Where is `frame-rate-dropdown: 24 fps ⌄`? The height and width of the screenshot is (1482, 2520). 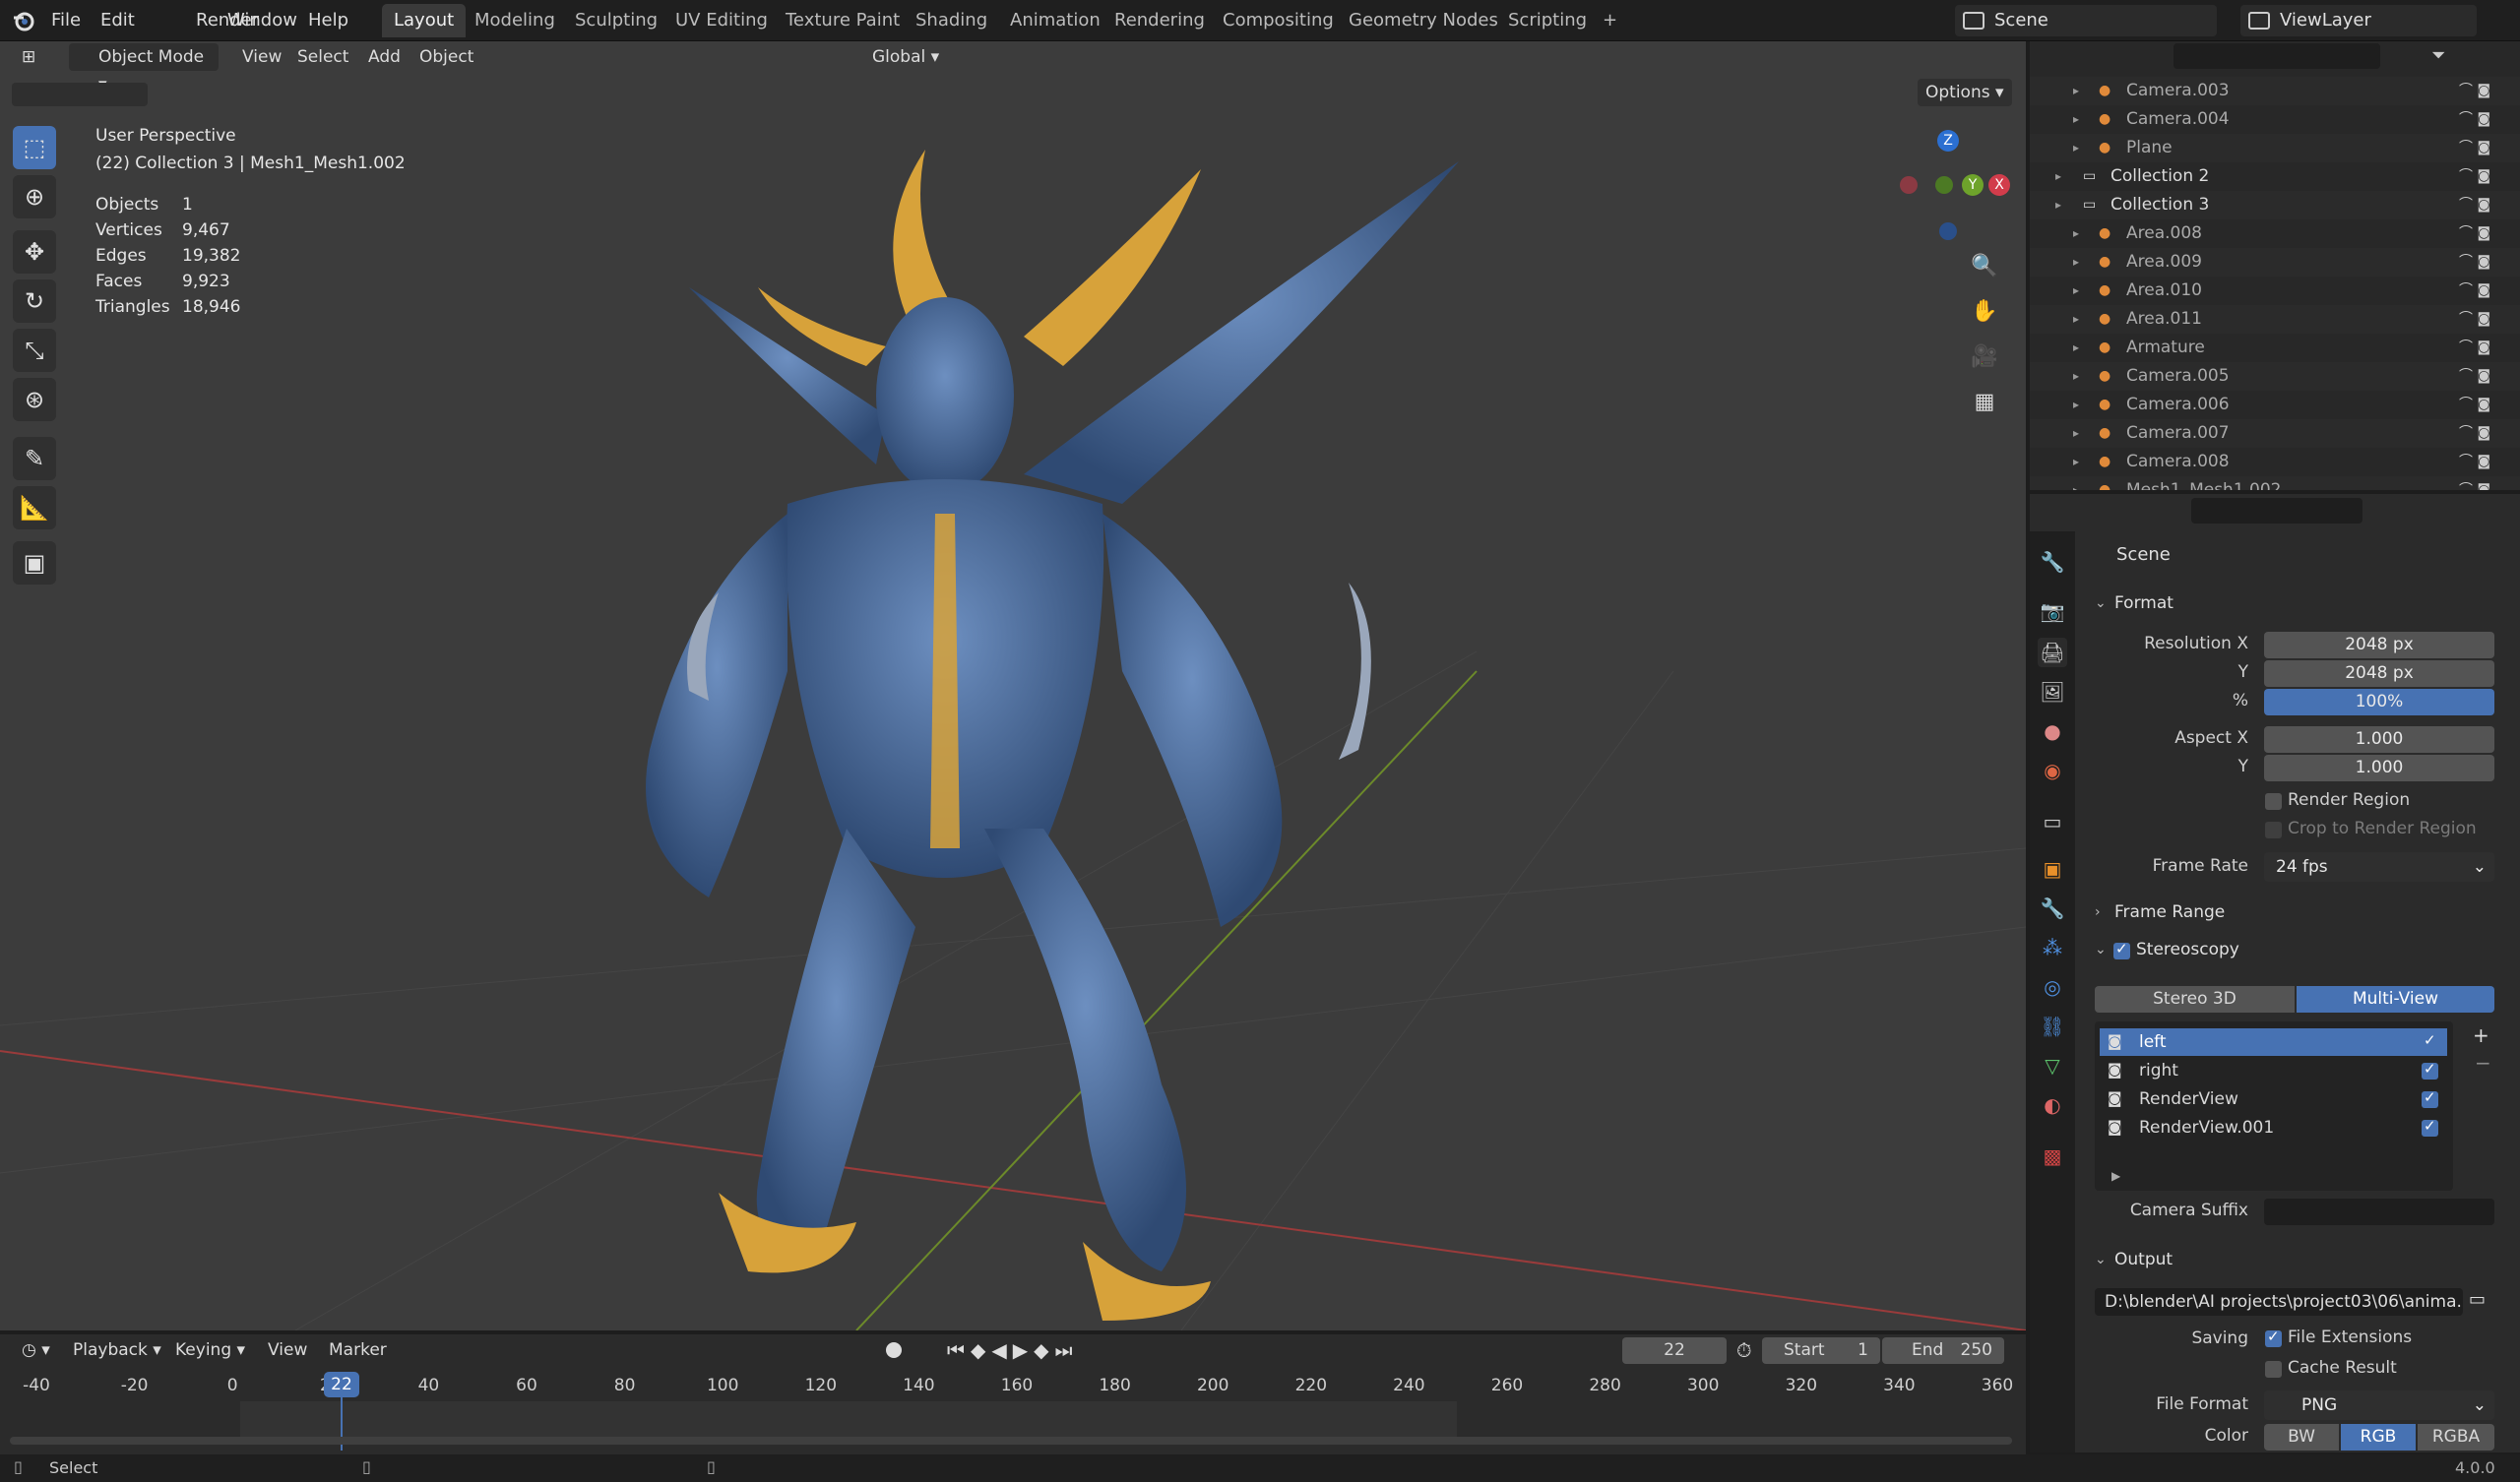 frame-rate-dropdown: 24 fps ⌄ is located at coordinates (2379, 867).